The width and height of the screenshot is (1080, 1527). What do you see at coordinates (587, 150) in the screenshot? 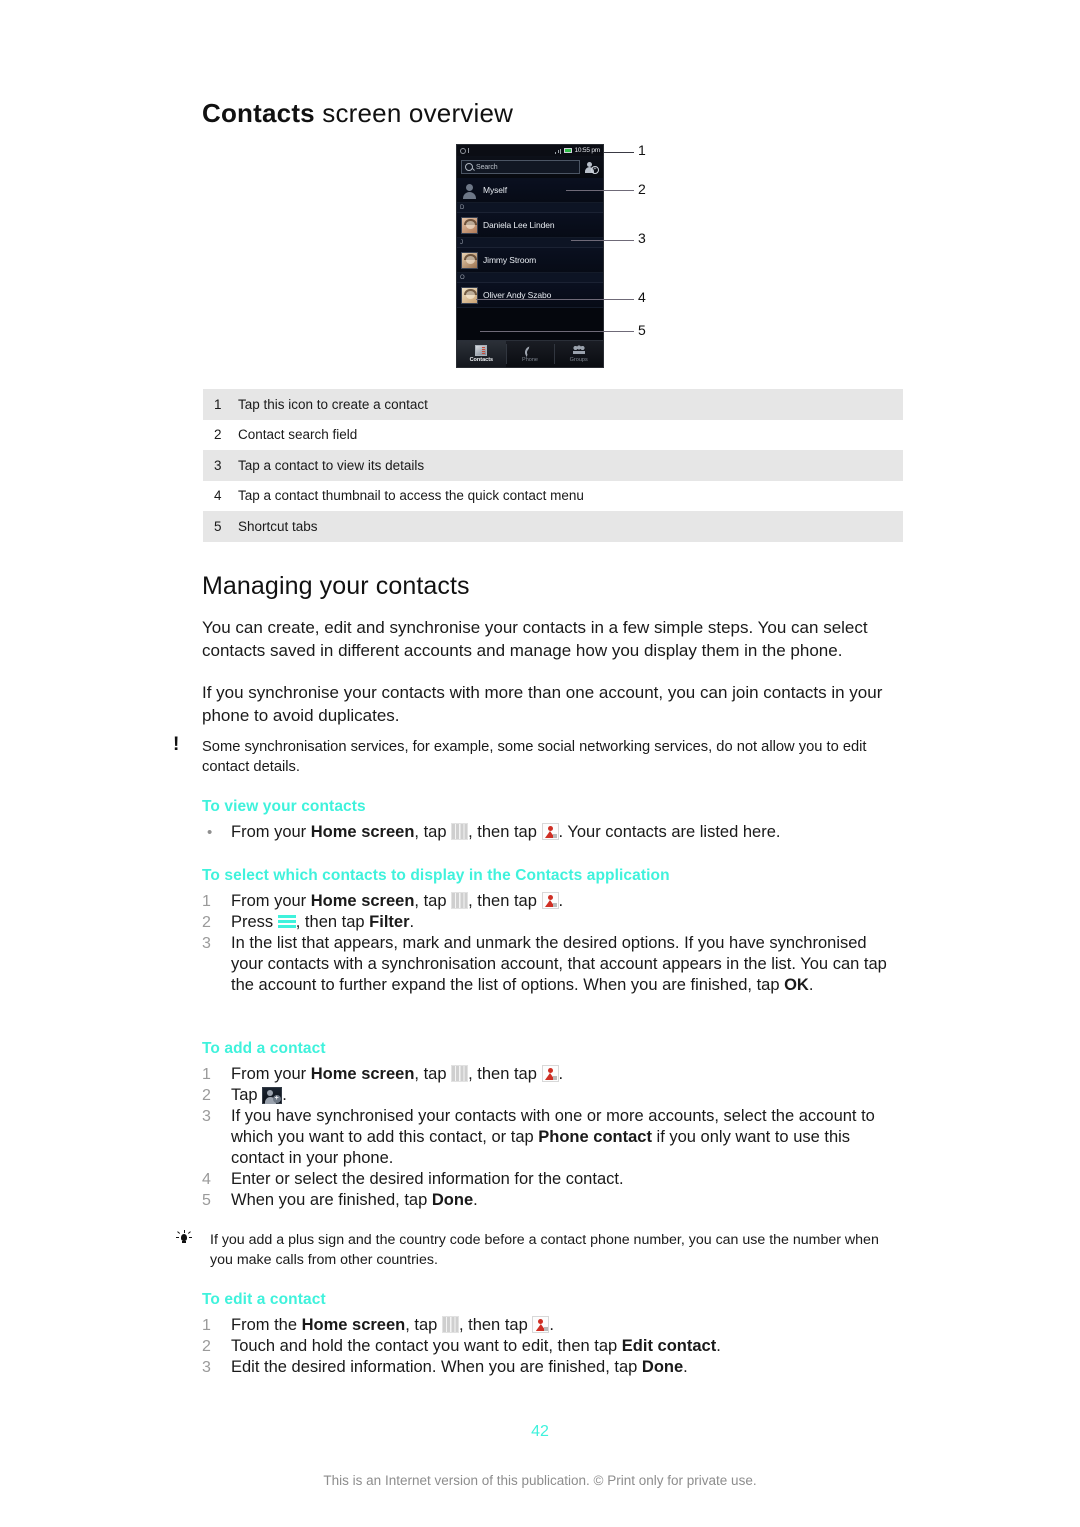
I see `status-time: 10:55 pm` at bounding box center [587, 150].